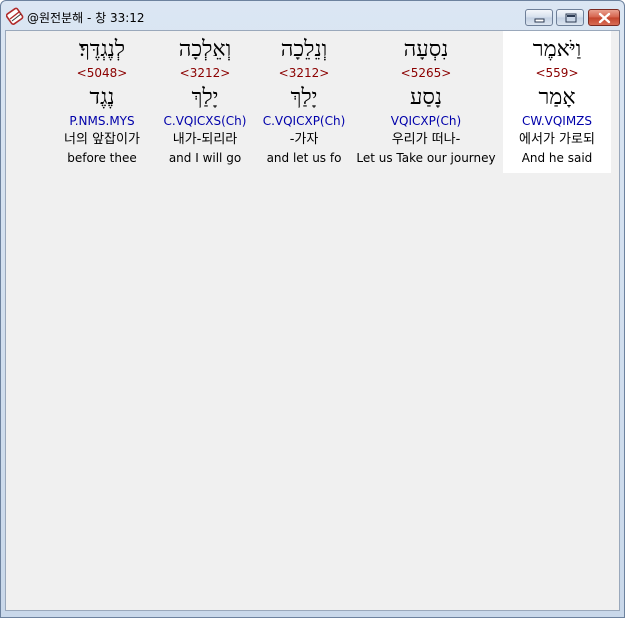  I want to click on minimize-icon, so click(539, 20).